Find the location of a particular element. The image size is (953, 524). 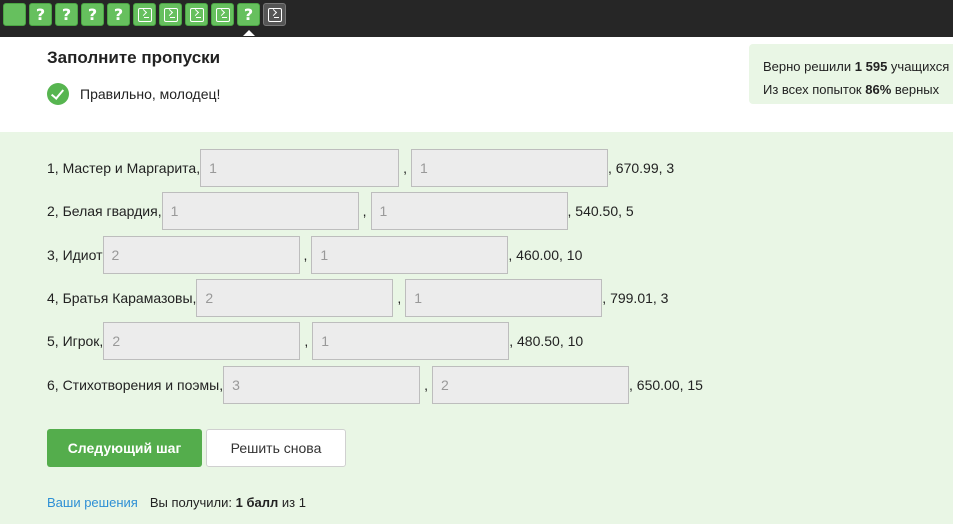

row-suffix: , 460.00, 10 is located at coordinates (545, 255).